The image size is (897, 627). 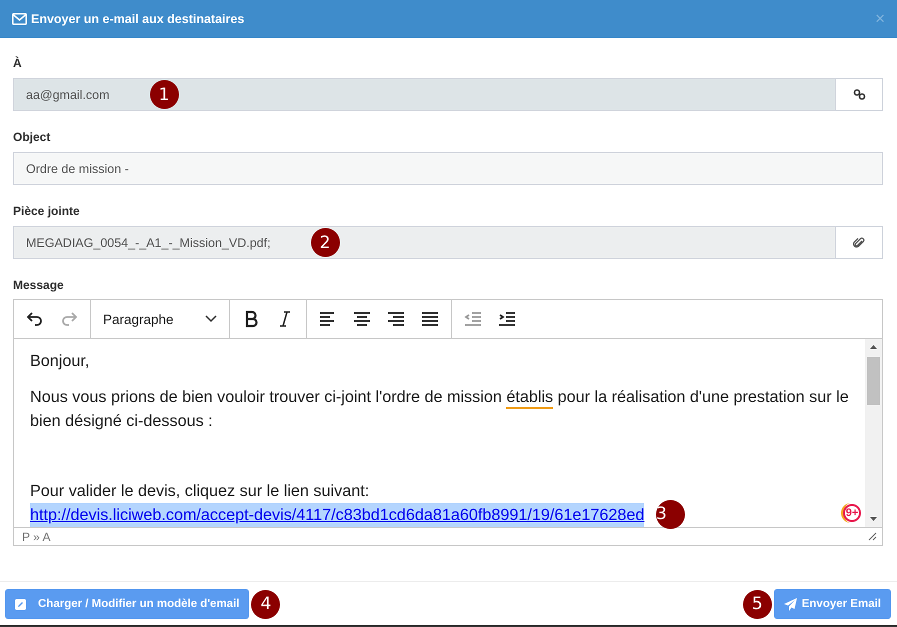 I want to click on link-icon, so click(x=859, y=94).